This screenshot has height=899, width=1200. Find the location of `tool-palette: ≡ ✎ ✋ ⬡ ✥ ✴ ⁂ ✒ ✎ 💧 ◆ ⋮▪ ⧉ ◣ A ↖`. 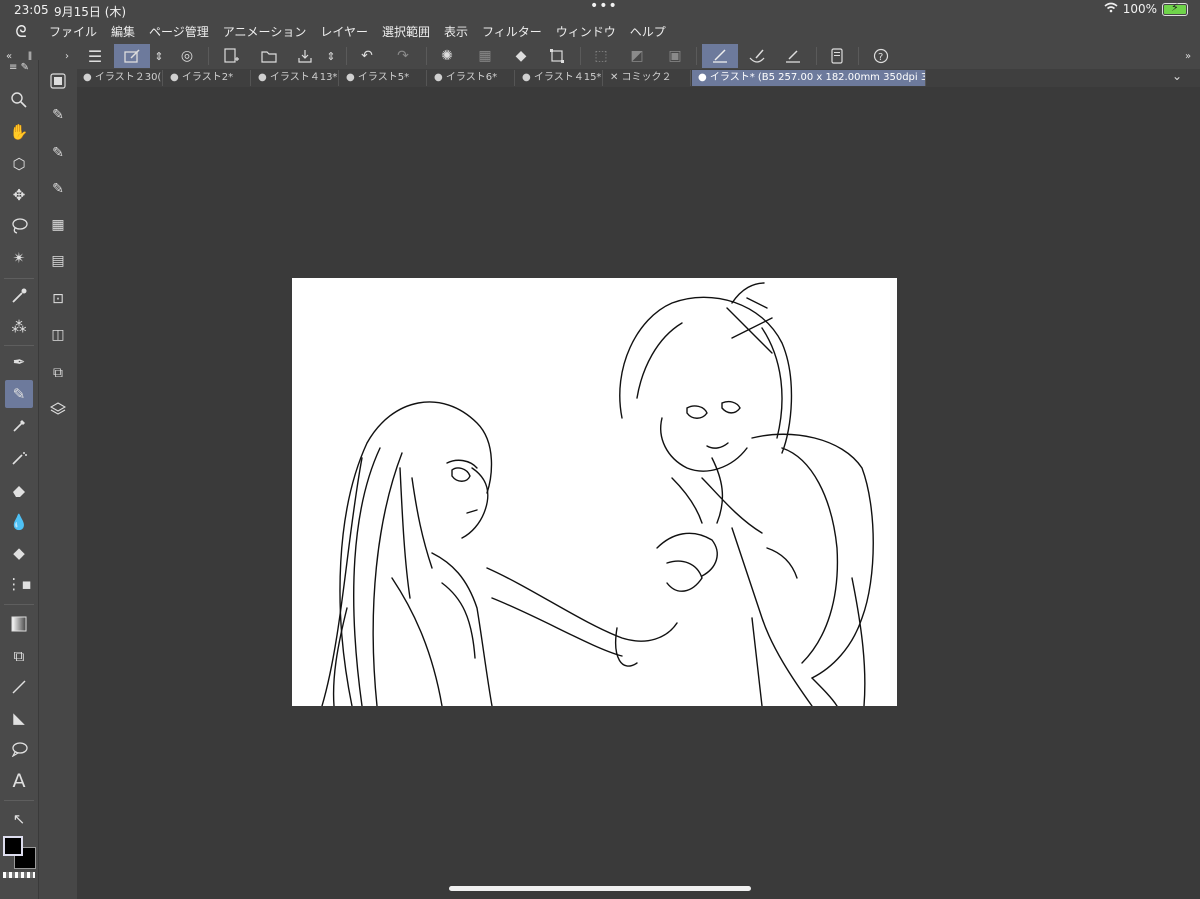

tool-palette: ≡ ✎ ✋ ⬡ ✥ ✴ ⁂ ✒ ✎ 💧 ◆ ⋮▪ ⧉ ◣ A ↖ is located at coordinates (19, 479).